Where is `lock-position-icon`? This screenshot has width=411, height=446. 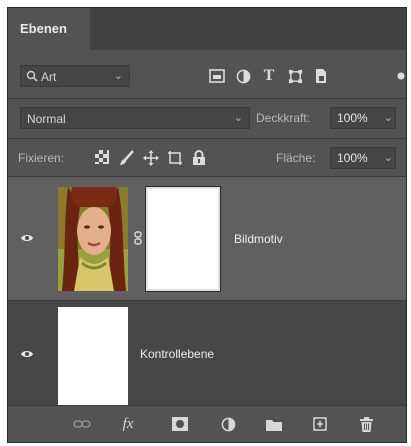 lock-position-icon is located at coordinates (151, 158).